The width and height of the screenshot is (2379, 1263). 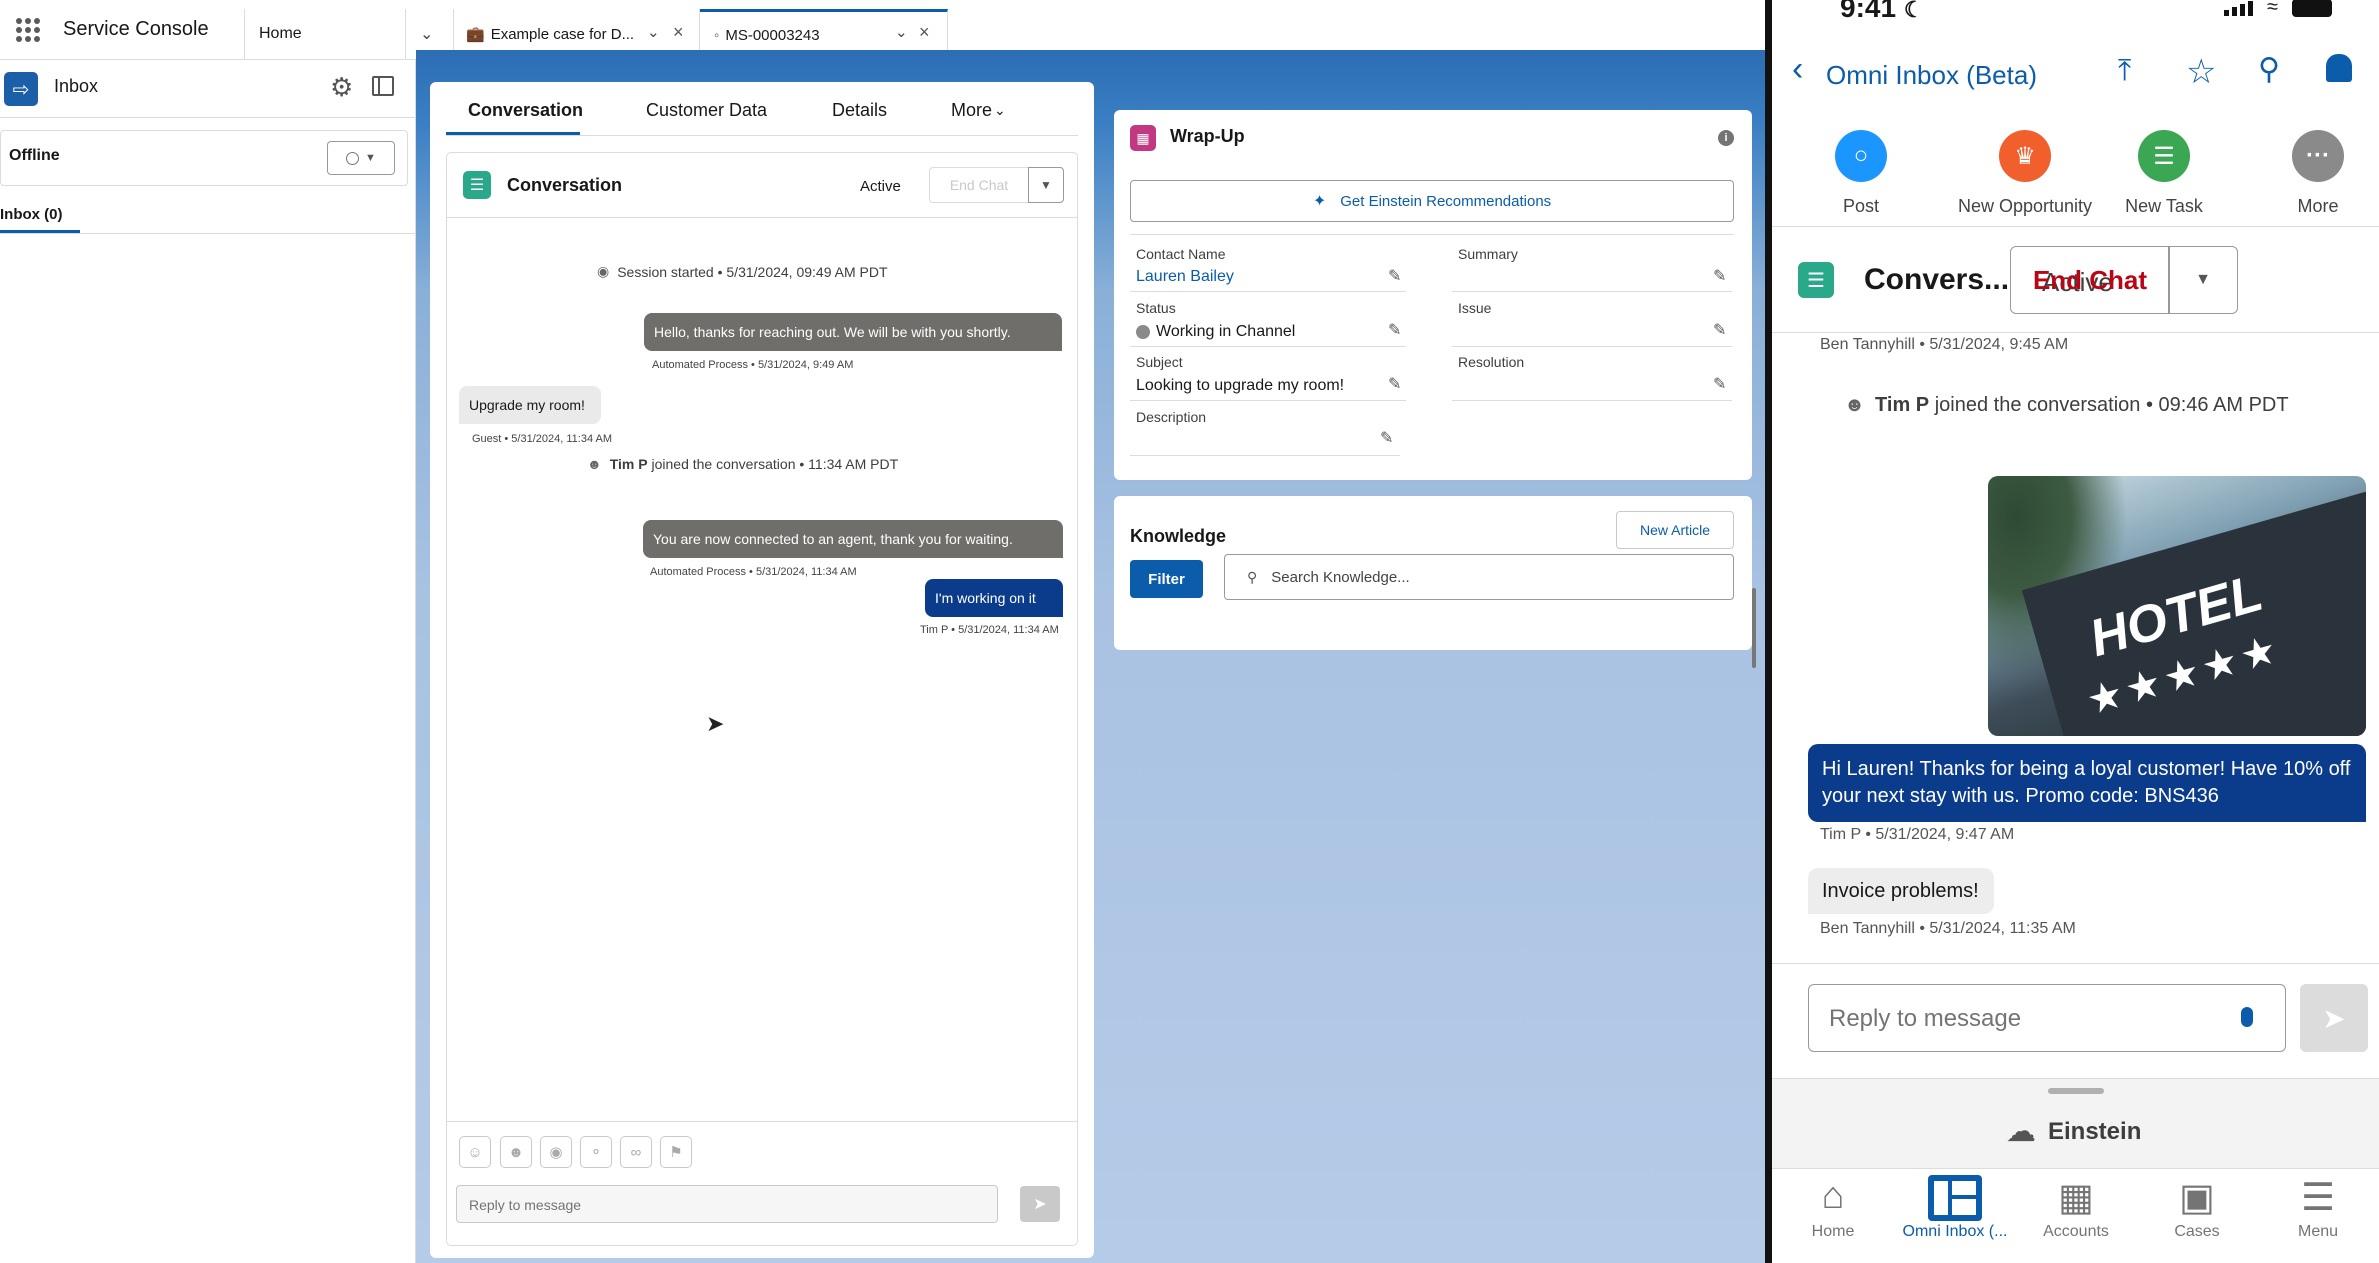 I want to click on more-dots-icon: ···, so click(x=2318, y=156).